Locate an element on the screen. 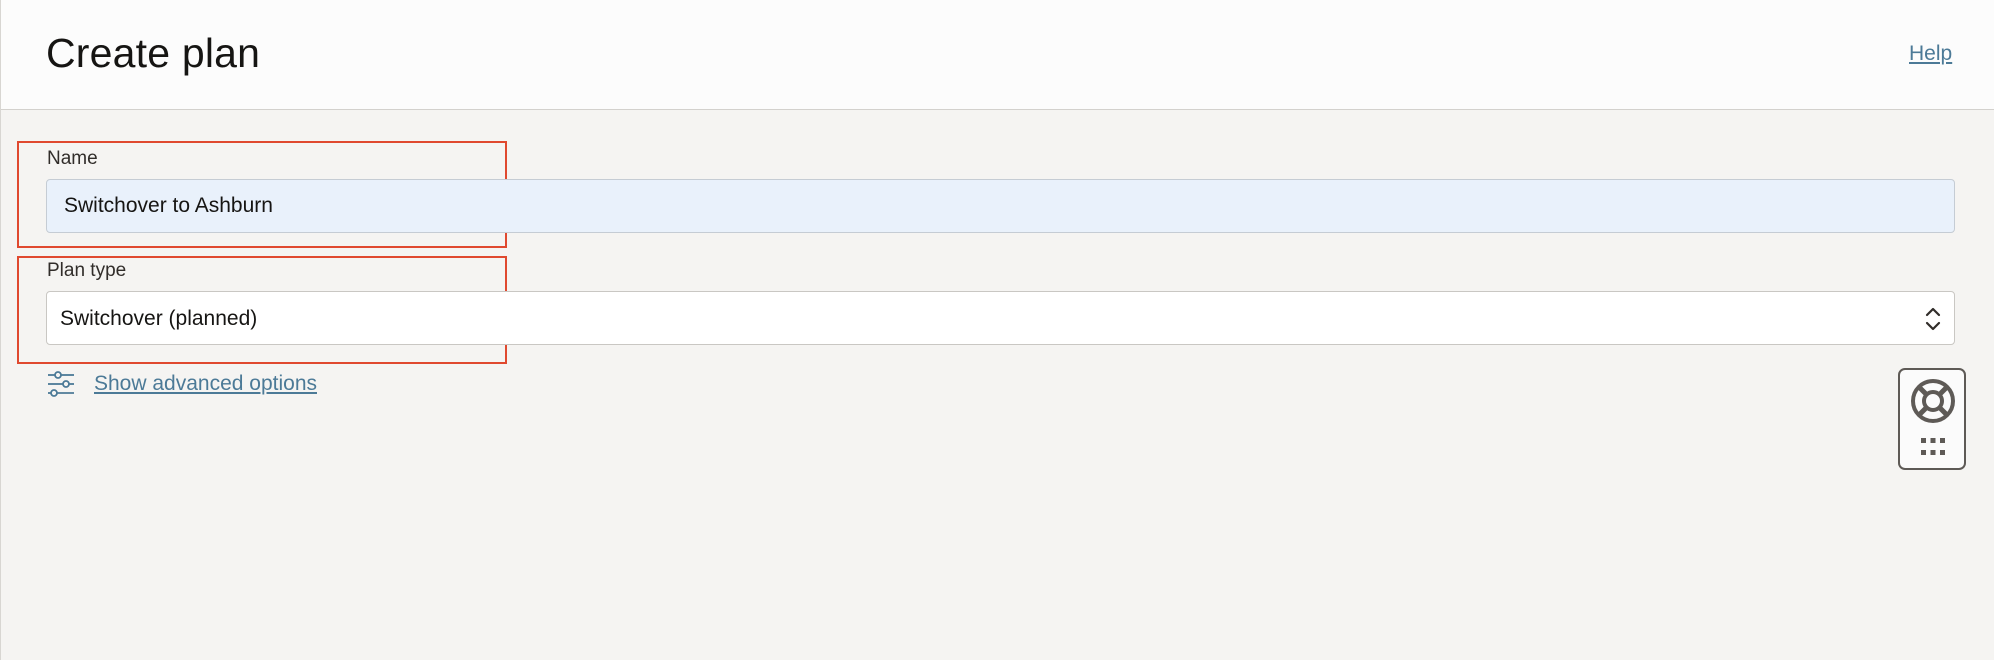 The width and height of the screenshot is (1994, 660). page-title: Create plan is located at coordinates (153, 53).